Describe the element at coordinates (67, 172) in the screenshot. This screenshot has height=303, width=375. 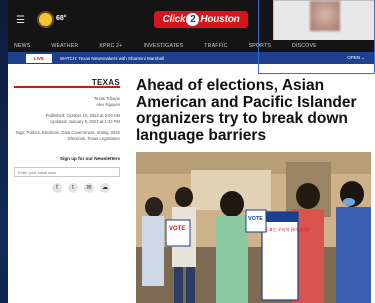
I see `newsletter-email-input` at that location.